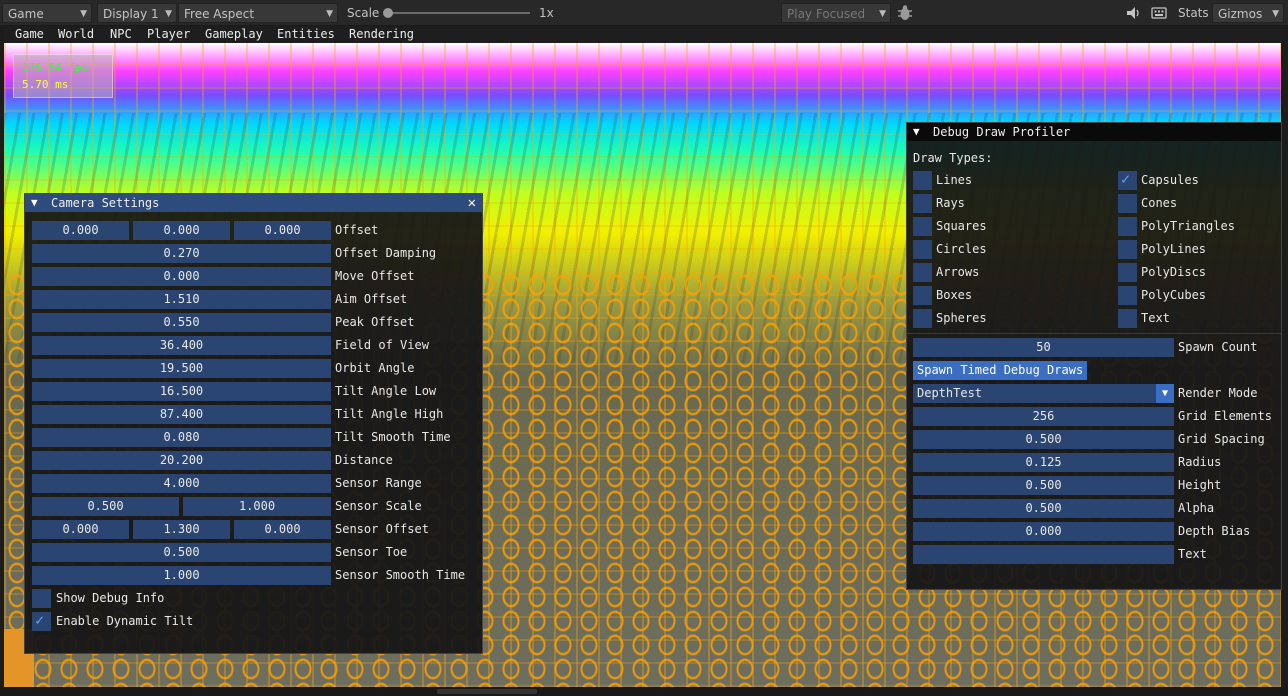  What do you see at coordinates (181, 299) in the screenshot?
I see `aim-offset-field: 1.510` at bounding box center [181, 299].